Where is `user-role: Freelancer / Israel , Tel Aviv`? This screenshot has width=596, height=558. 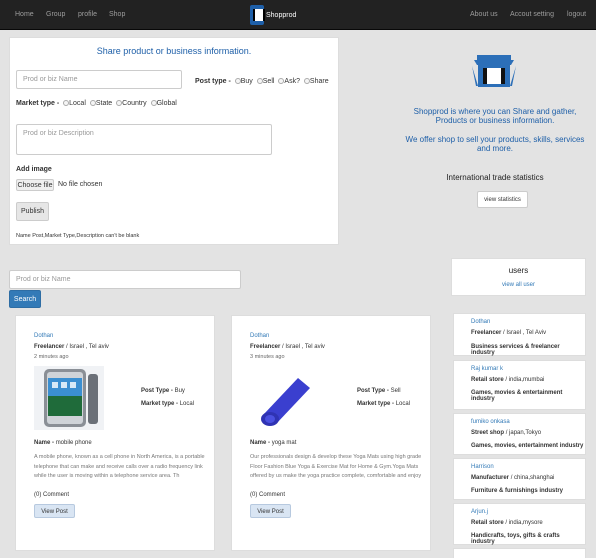
user-role: Freelancer / Israel , Tel Aviv is located at coordinates (509, 333).